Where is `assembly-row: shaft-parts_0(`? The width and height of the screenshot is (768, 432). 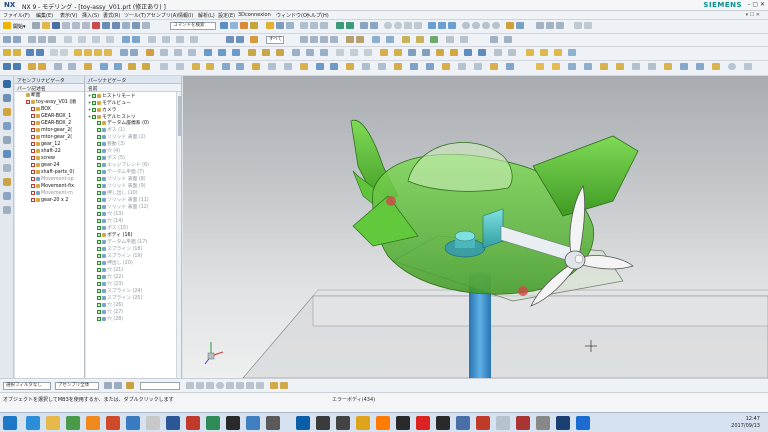
assembly-row: shaft-parts_0( is located at coordinates (49, 172).